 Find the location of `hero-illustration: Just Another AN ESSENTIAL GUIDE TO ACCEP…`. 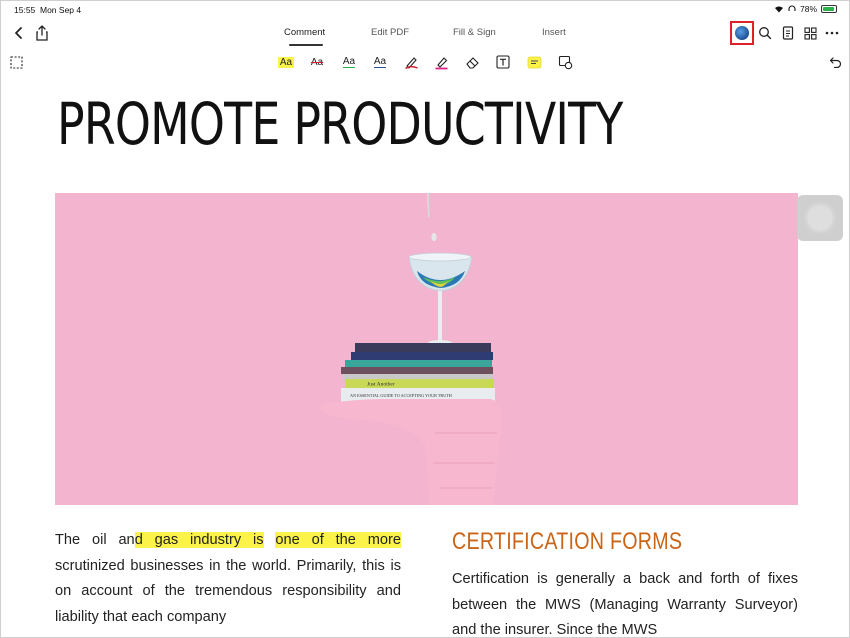

hero-illustration: Just Another AN ESSENTIAL GUIDE TO ACCEP… is located at coordinates (411, 349).